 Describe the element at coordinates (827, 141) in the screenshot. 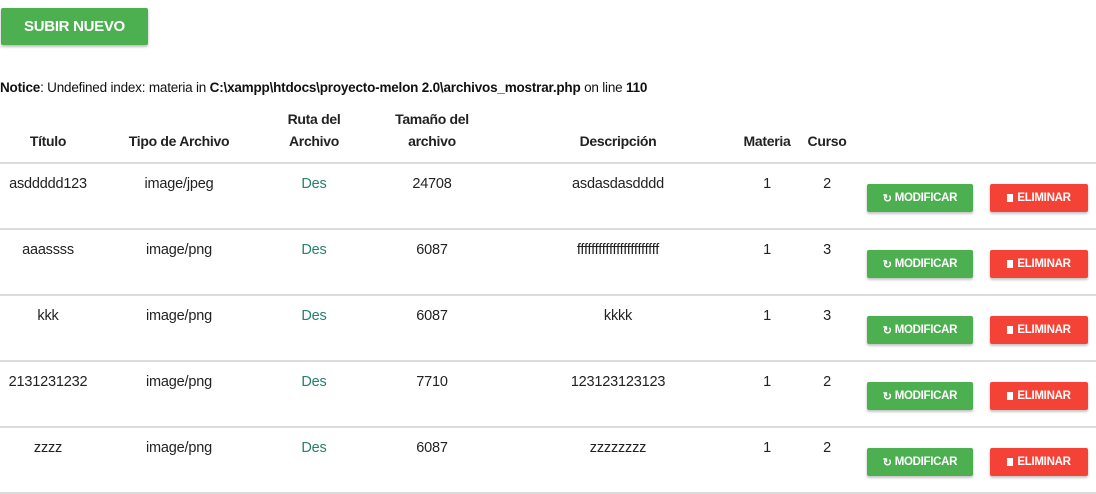

I see `header-curso: Curso` at that location.